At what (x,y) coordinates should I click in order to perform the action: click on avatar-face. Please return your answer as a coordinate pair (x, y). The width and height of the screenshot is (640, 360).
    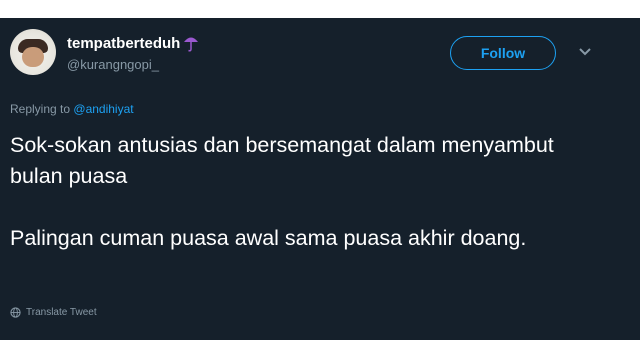
    Looking at the image, I should click on (33, 57).